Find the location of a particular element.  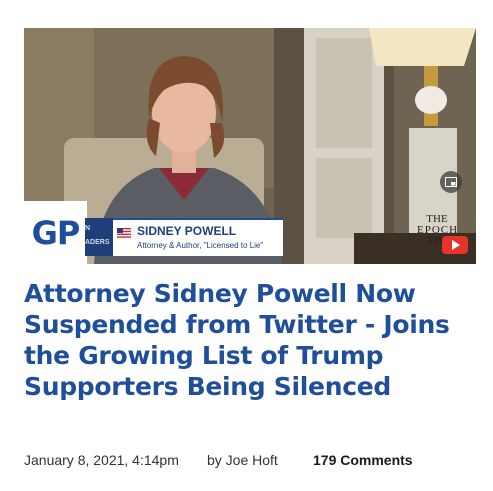

site-logo: GP is located at coordinates (55, 232).